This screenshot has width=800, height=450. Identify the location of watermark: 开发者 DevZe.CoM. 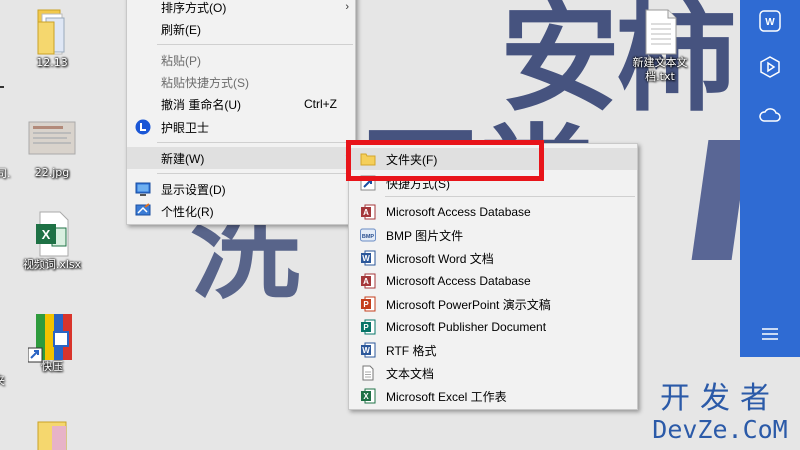
(720, 413).